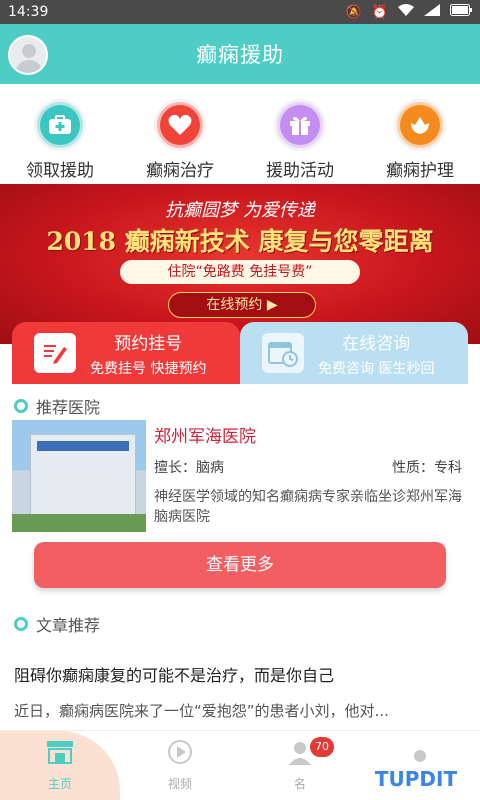  I want to click on banner-free-text: 住院“免路费 免挂号费”, so click(240, 272).